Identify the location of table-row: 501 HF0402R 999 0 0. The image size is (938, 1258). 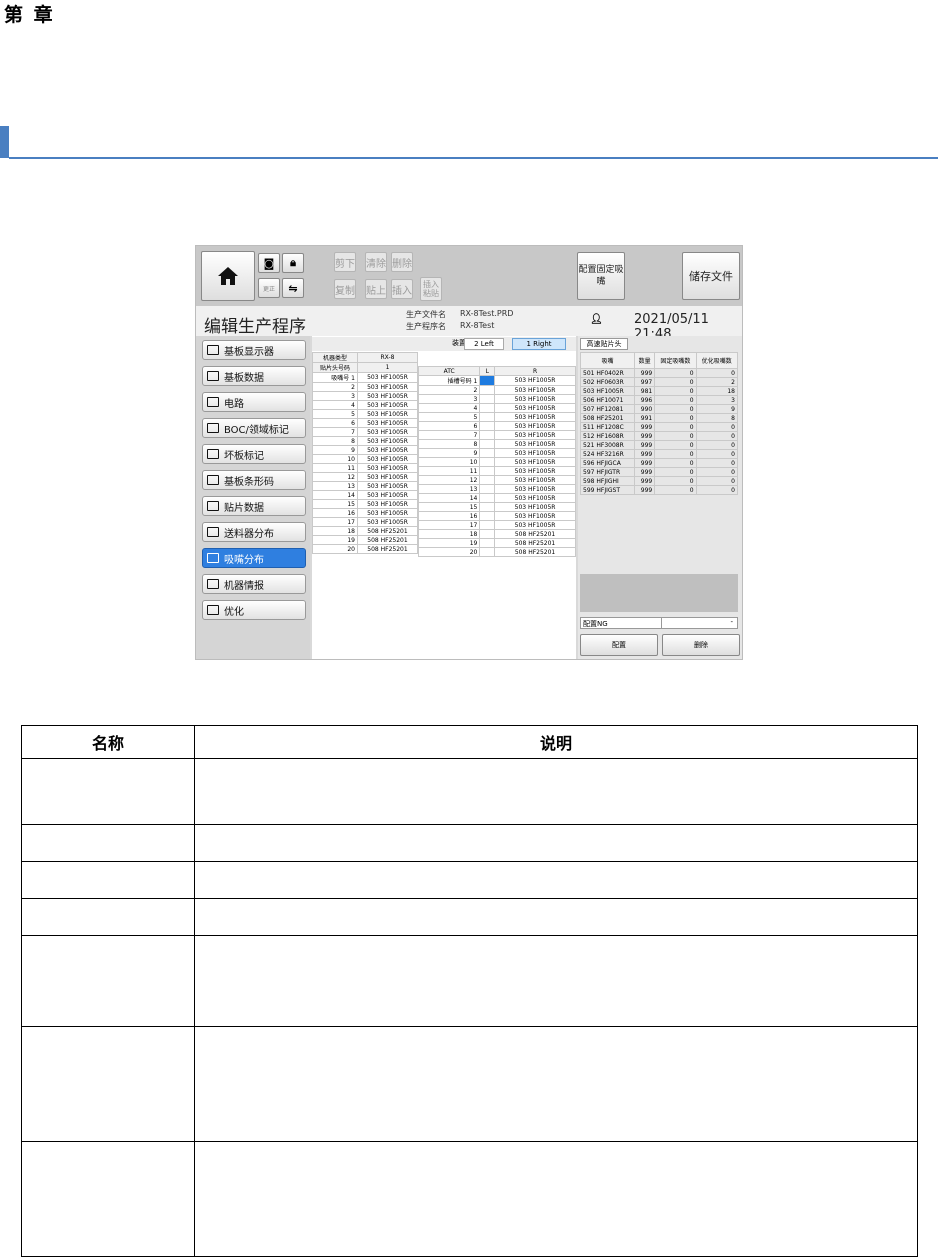
(659, 373).